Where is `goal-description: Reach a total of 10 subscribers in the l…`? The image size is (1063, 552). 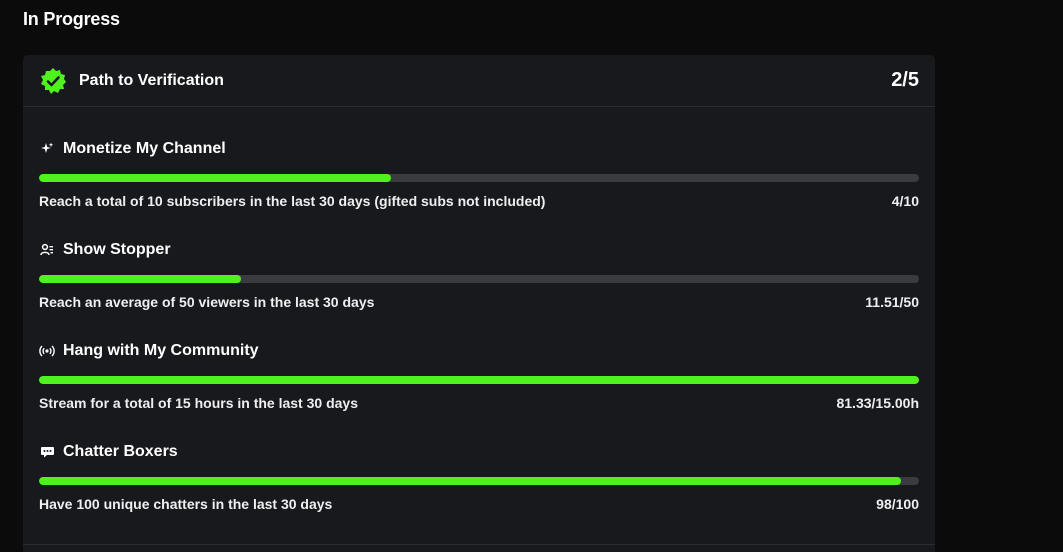
goal-description: Reach a total of 10 subscribers in the l… is located at coordinates (292, 201).